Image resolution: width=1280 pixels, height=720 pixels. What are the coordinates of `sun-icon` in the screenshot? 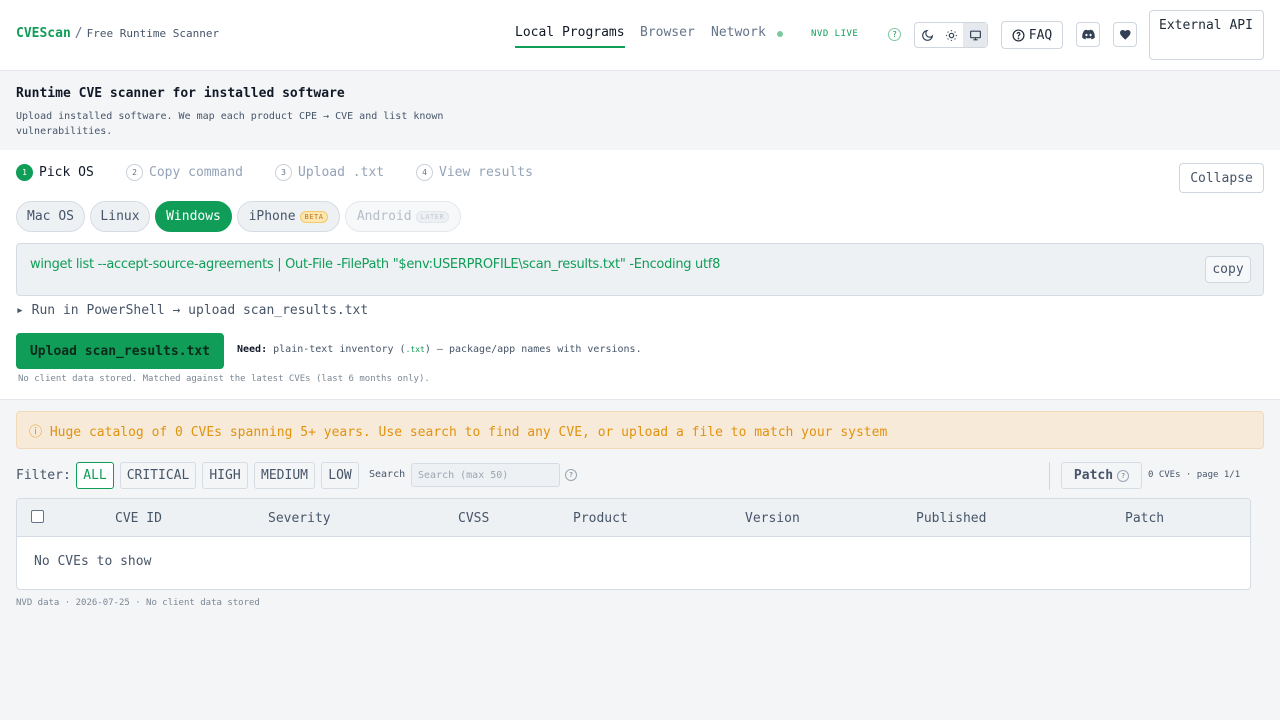 It's located at (951, 35).